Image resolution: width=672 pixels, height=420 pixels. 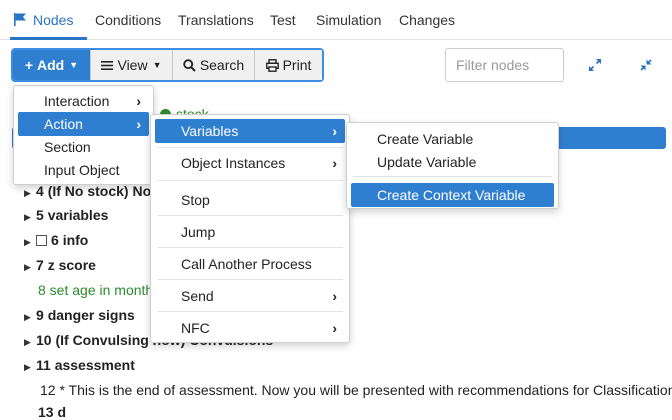 What do you see at coordinates (452, 195) in the screenshot?
I see `menu-item-create-context-variable: Create Context Variable` at bounding box center [452, 195].